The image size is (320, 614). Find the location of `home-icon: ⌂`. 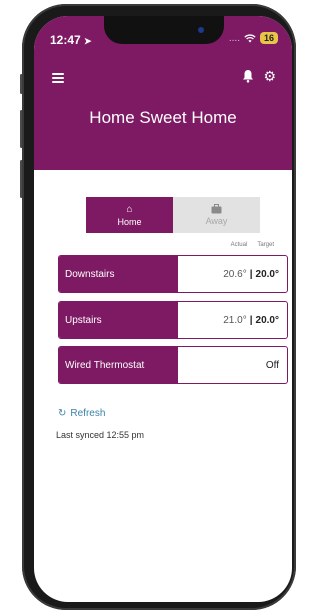

home-icon: ⌂ is located at coordinates (129, 209).